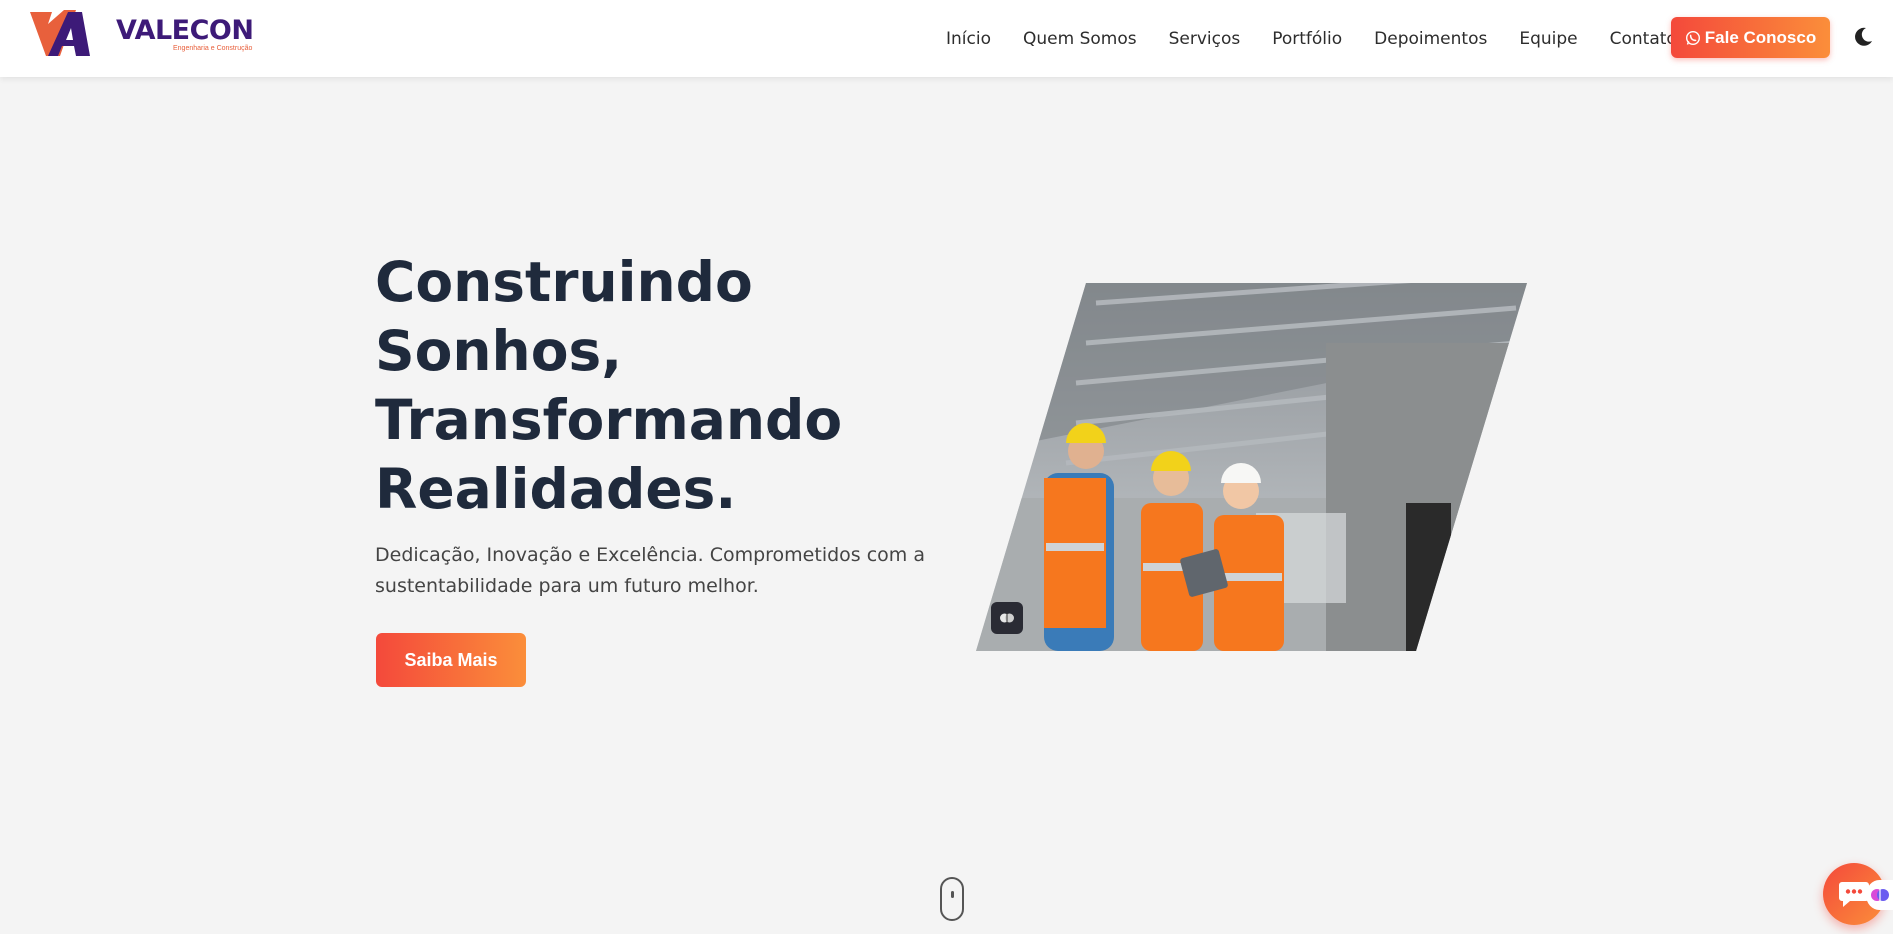 The height and width of the screenshot is (934, 1893). I want to click on scroll-wheel, so click(952, 894).